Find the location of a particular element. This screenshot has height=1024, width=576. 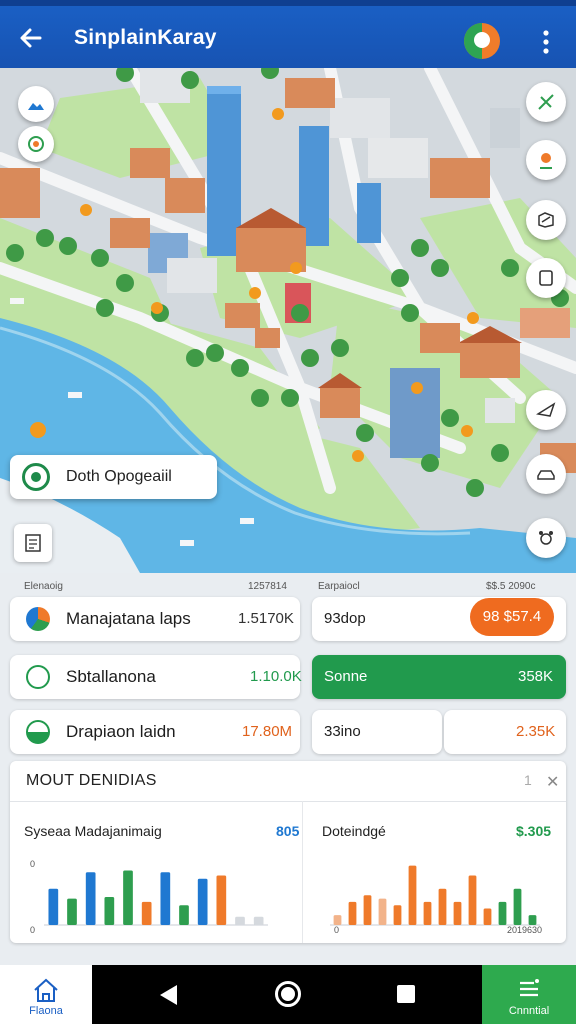

route-icon is located at coordinates (546, 102).